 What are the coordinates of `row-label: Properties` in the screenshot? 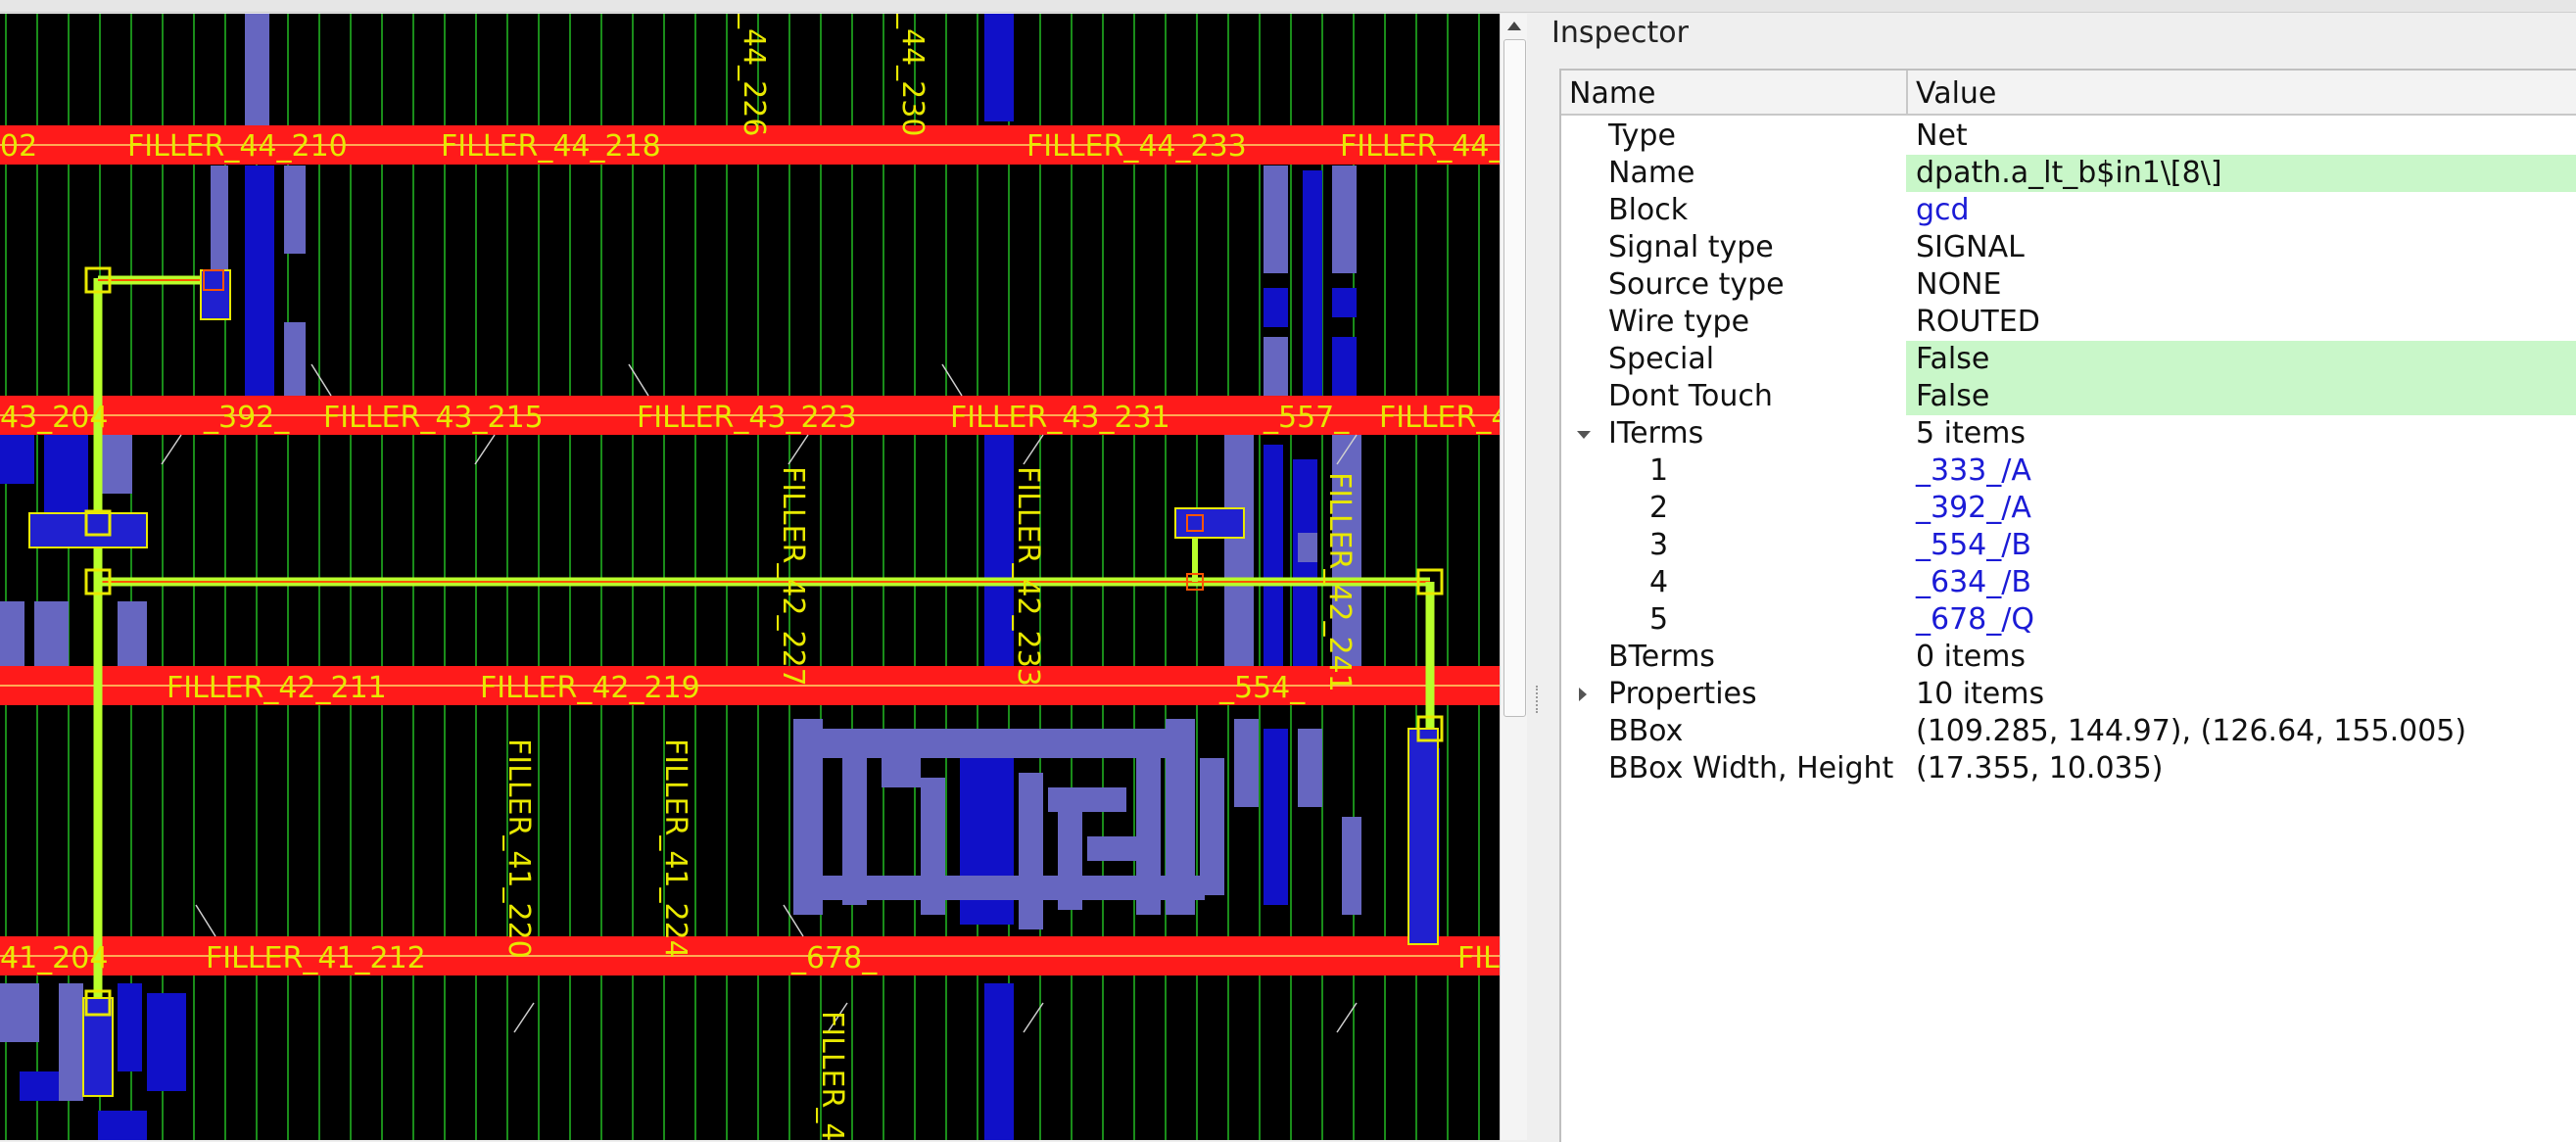 It's located at (1683, 694).